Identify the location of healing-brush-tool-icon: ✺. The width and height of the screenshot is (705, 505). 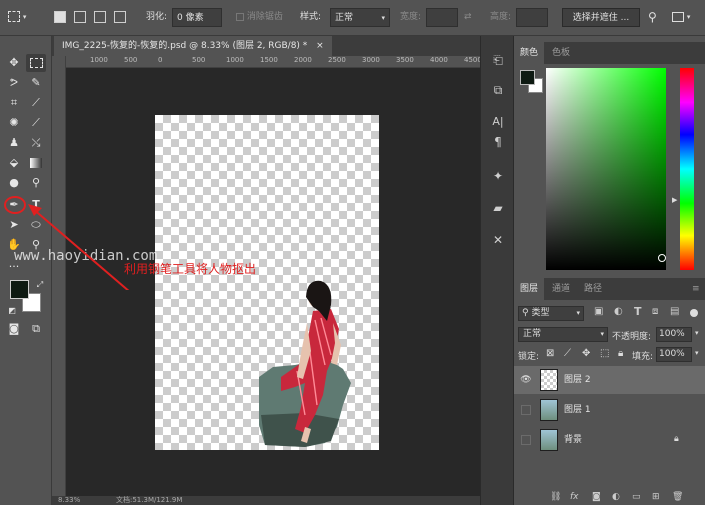
(14, 123).